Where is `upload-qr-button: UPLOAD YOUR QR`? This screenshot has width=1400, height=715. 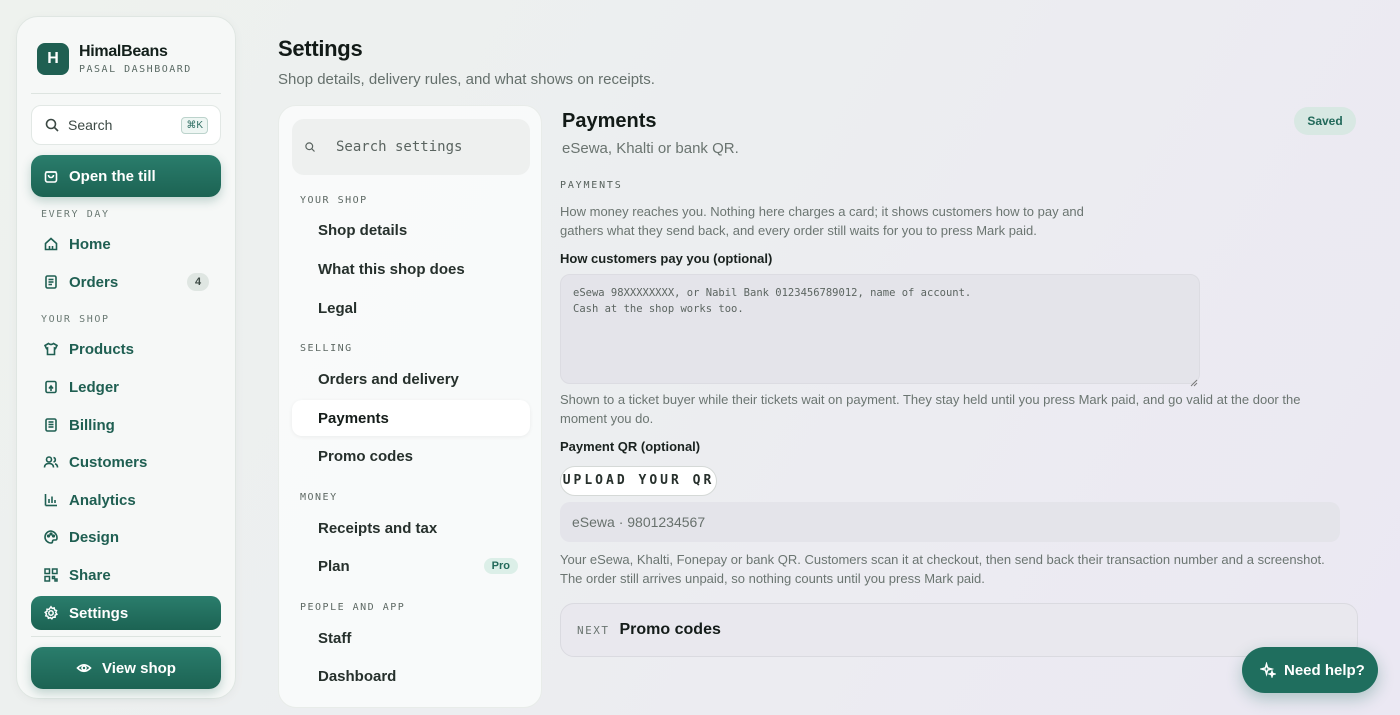
upload-qr-button: UPLOAD YOUR QR is located at coordinates (638, 481).